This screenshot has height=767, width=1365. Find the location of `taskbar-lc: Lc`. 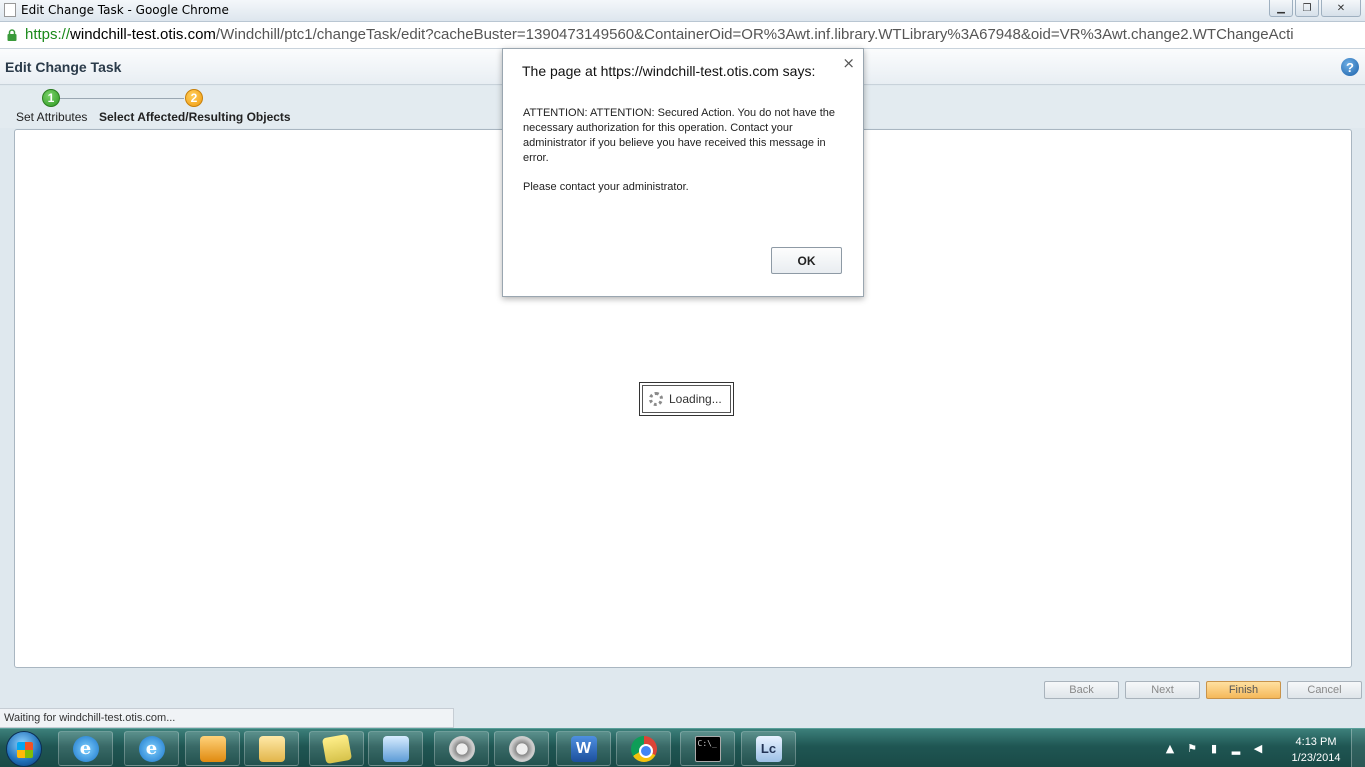

taskbar-lc: Lc is located at coordinates (768, 748).